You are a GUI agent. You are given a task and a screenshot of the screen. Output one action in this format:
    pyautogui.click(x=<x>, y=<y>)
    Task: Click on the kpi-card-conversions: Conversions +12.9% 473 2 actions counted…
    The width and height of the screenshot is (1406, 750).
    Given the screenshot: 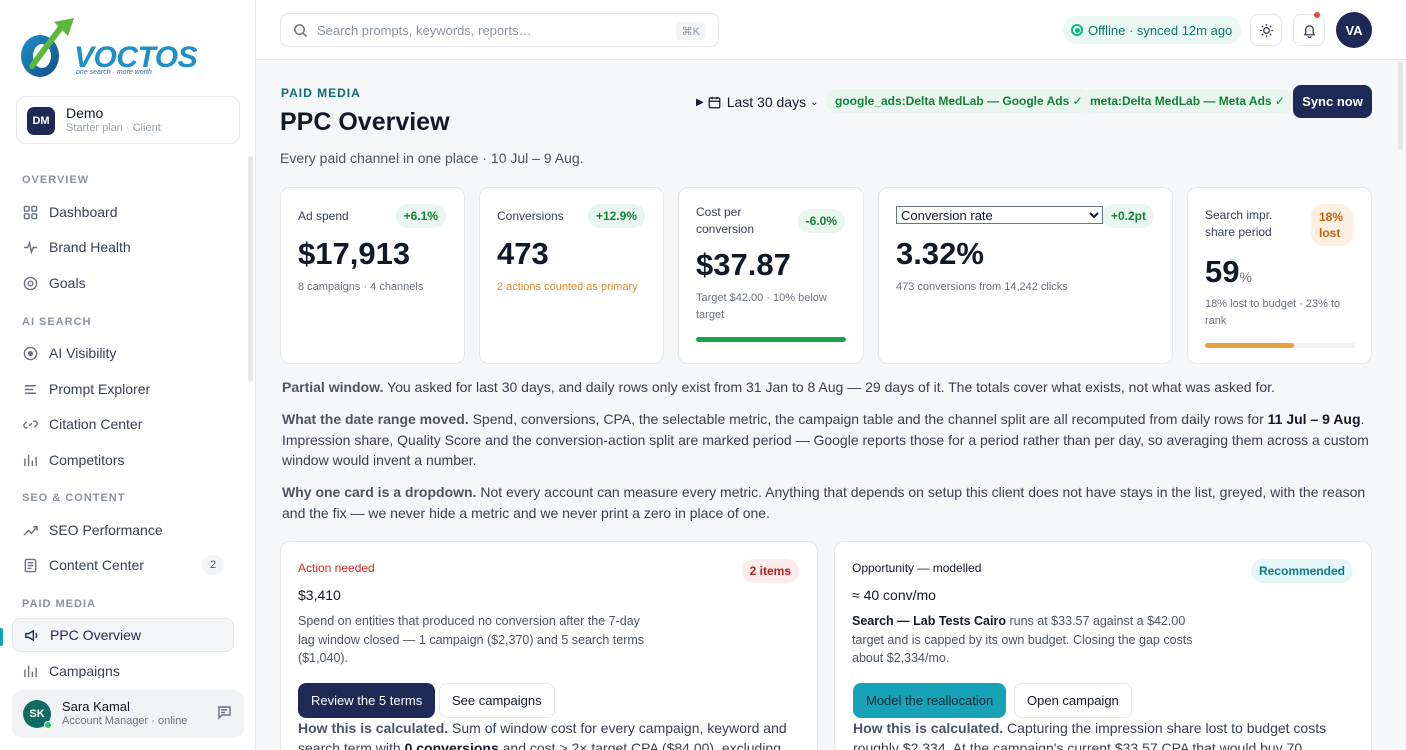 What is the action you would take?
    pyautogui.click(x=571, y=275)
    